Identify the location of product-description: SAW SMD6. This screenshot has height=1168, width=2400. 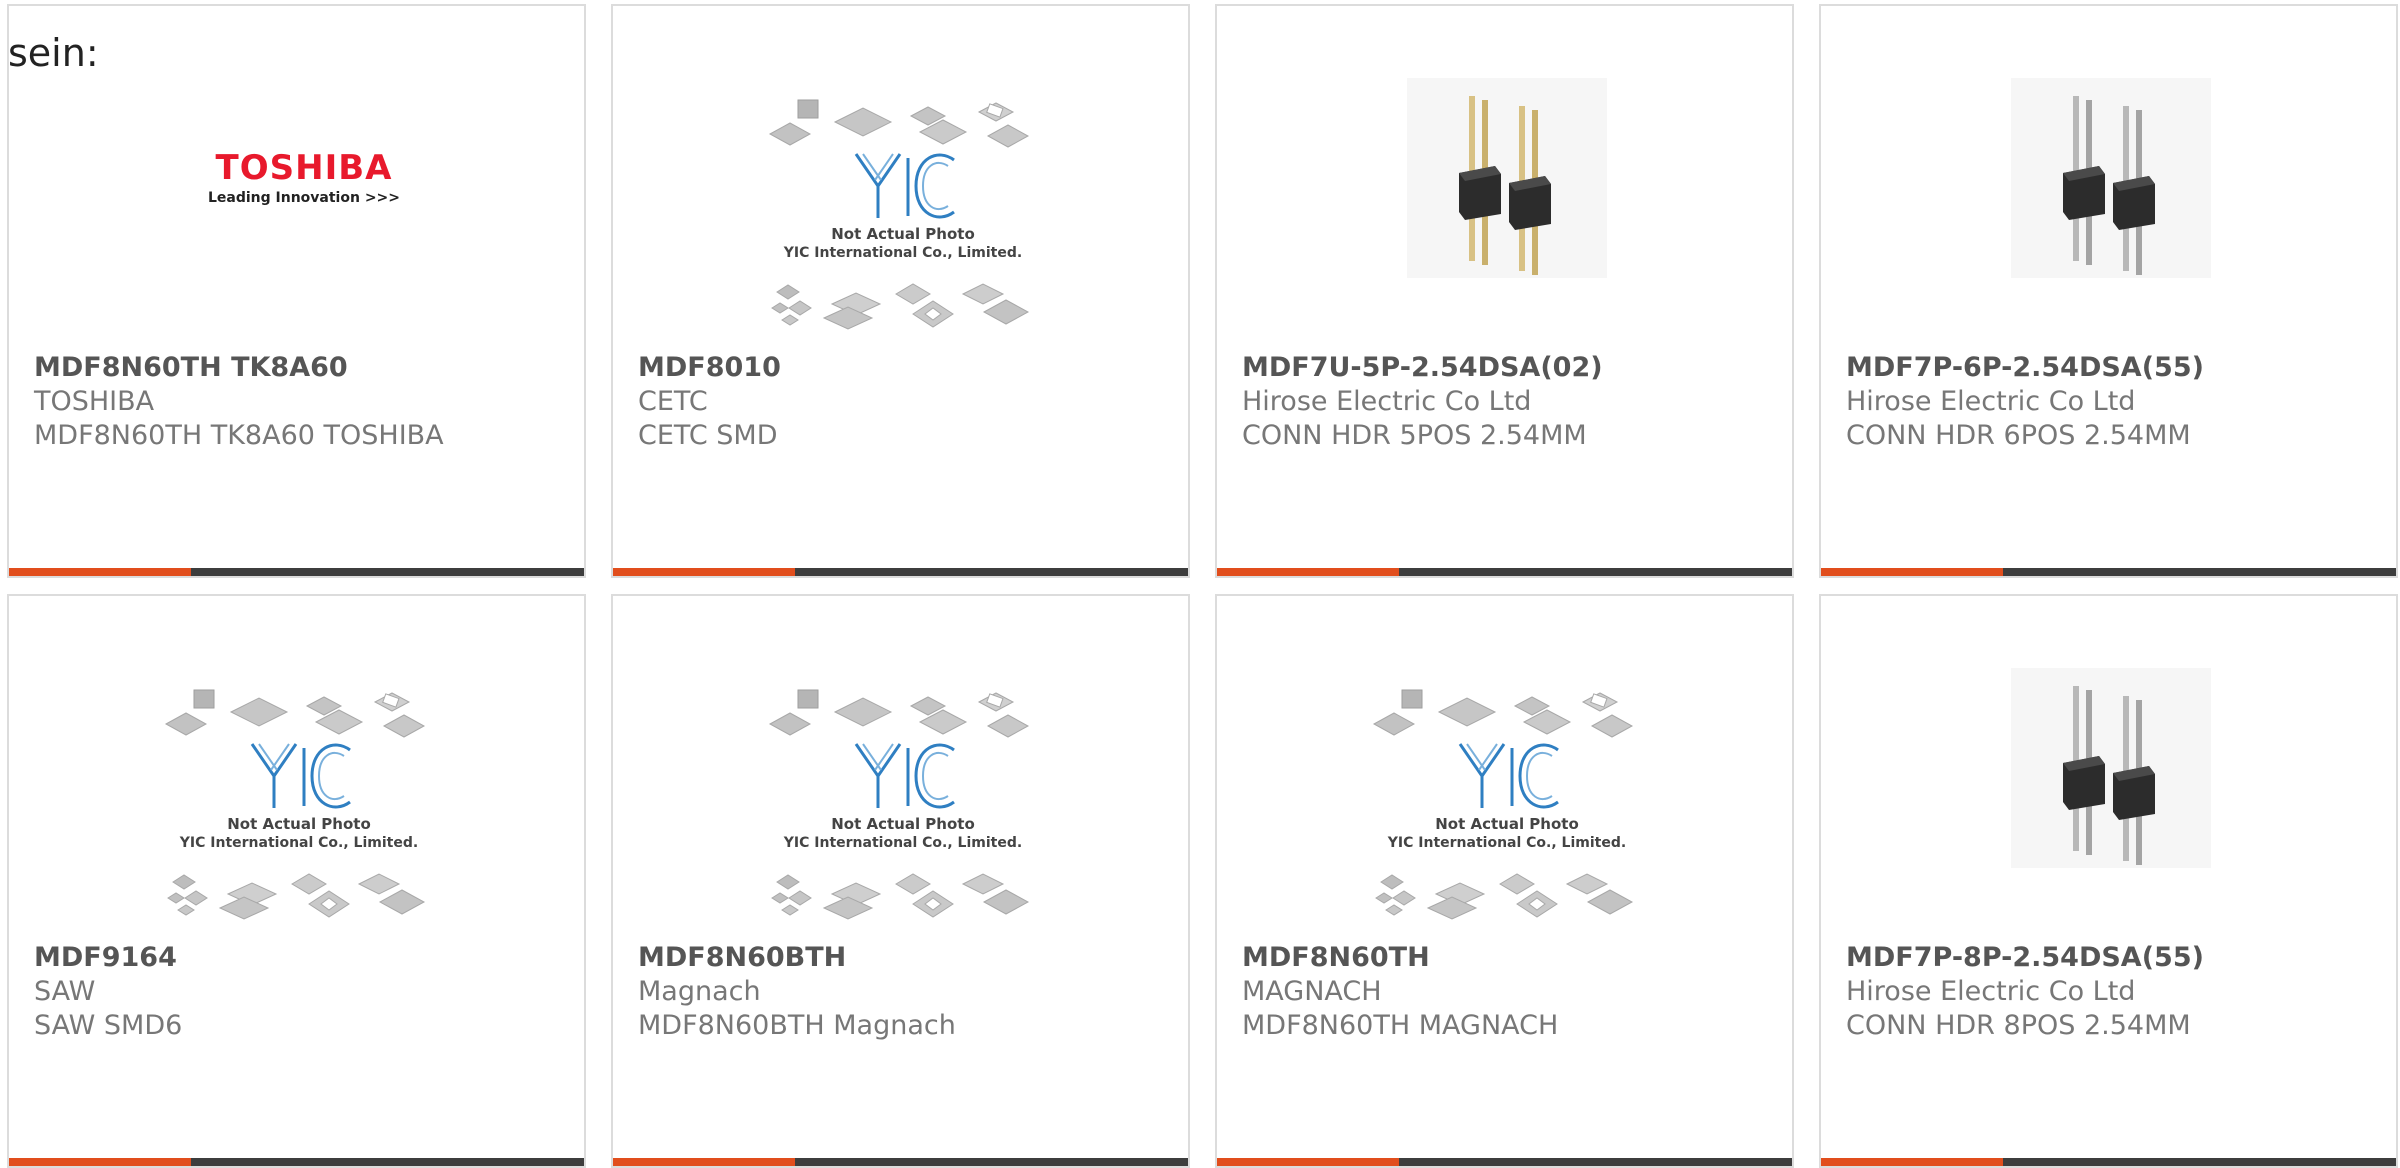
(108, 1025).